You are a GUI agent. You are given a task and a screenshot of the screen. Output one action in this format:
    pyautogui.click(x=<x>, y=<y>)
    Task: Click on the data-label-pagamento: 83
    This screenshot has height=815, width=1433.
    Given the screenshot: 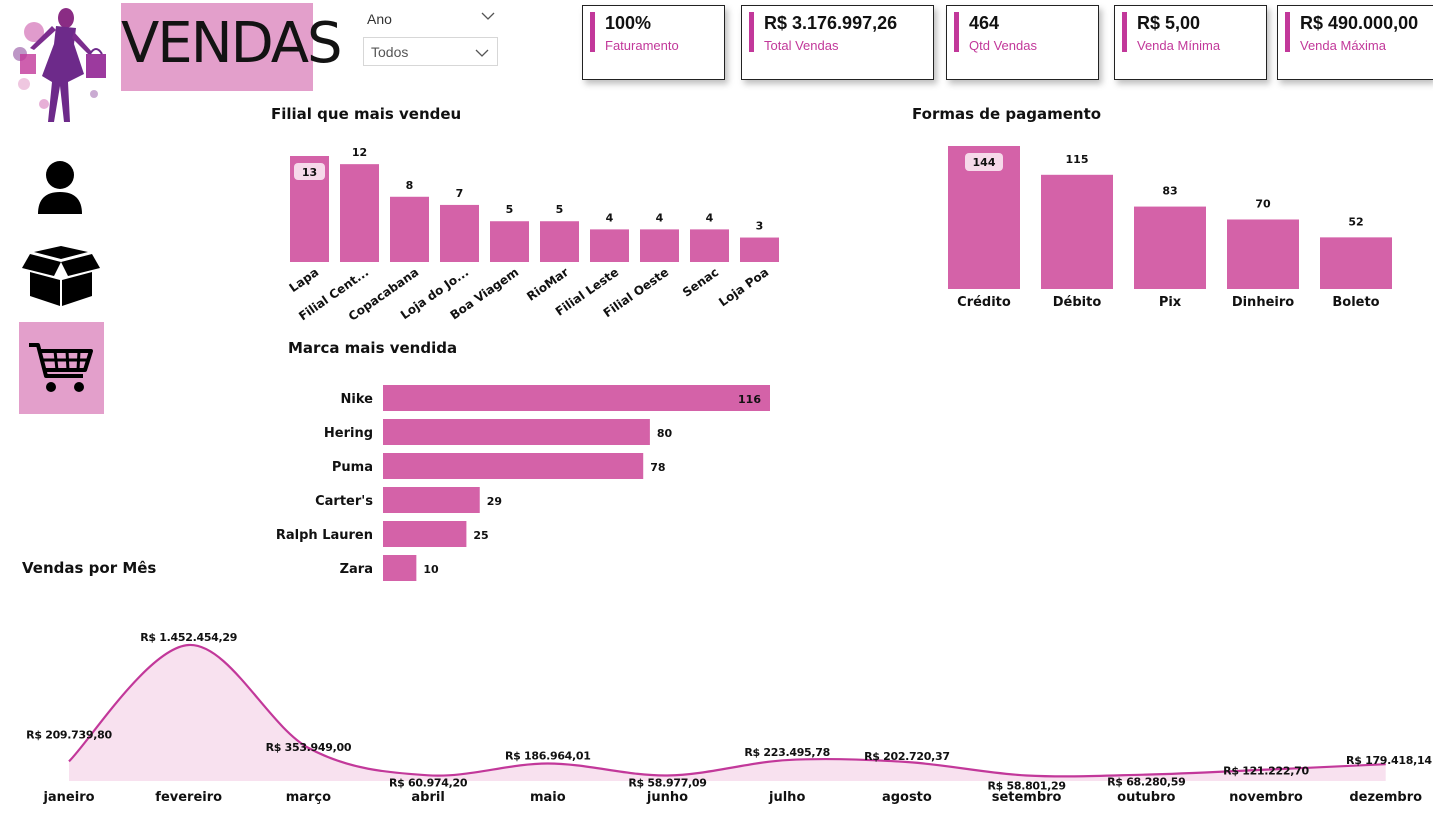 What is the action you would take?
    pyautogui.click(x=1169, y=191)
    